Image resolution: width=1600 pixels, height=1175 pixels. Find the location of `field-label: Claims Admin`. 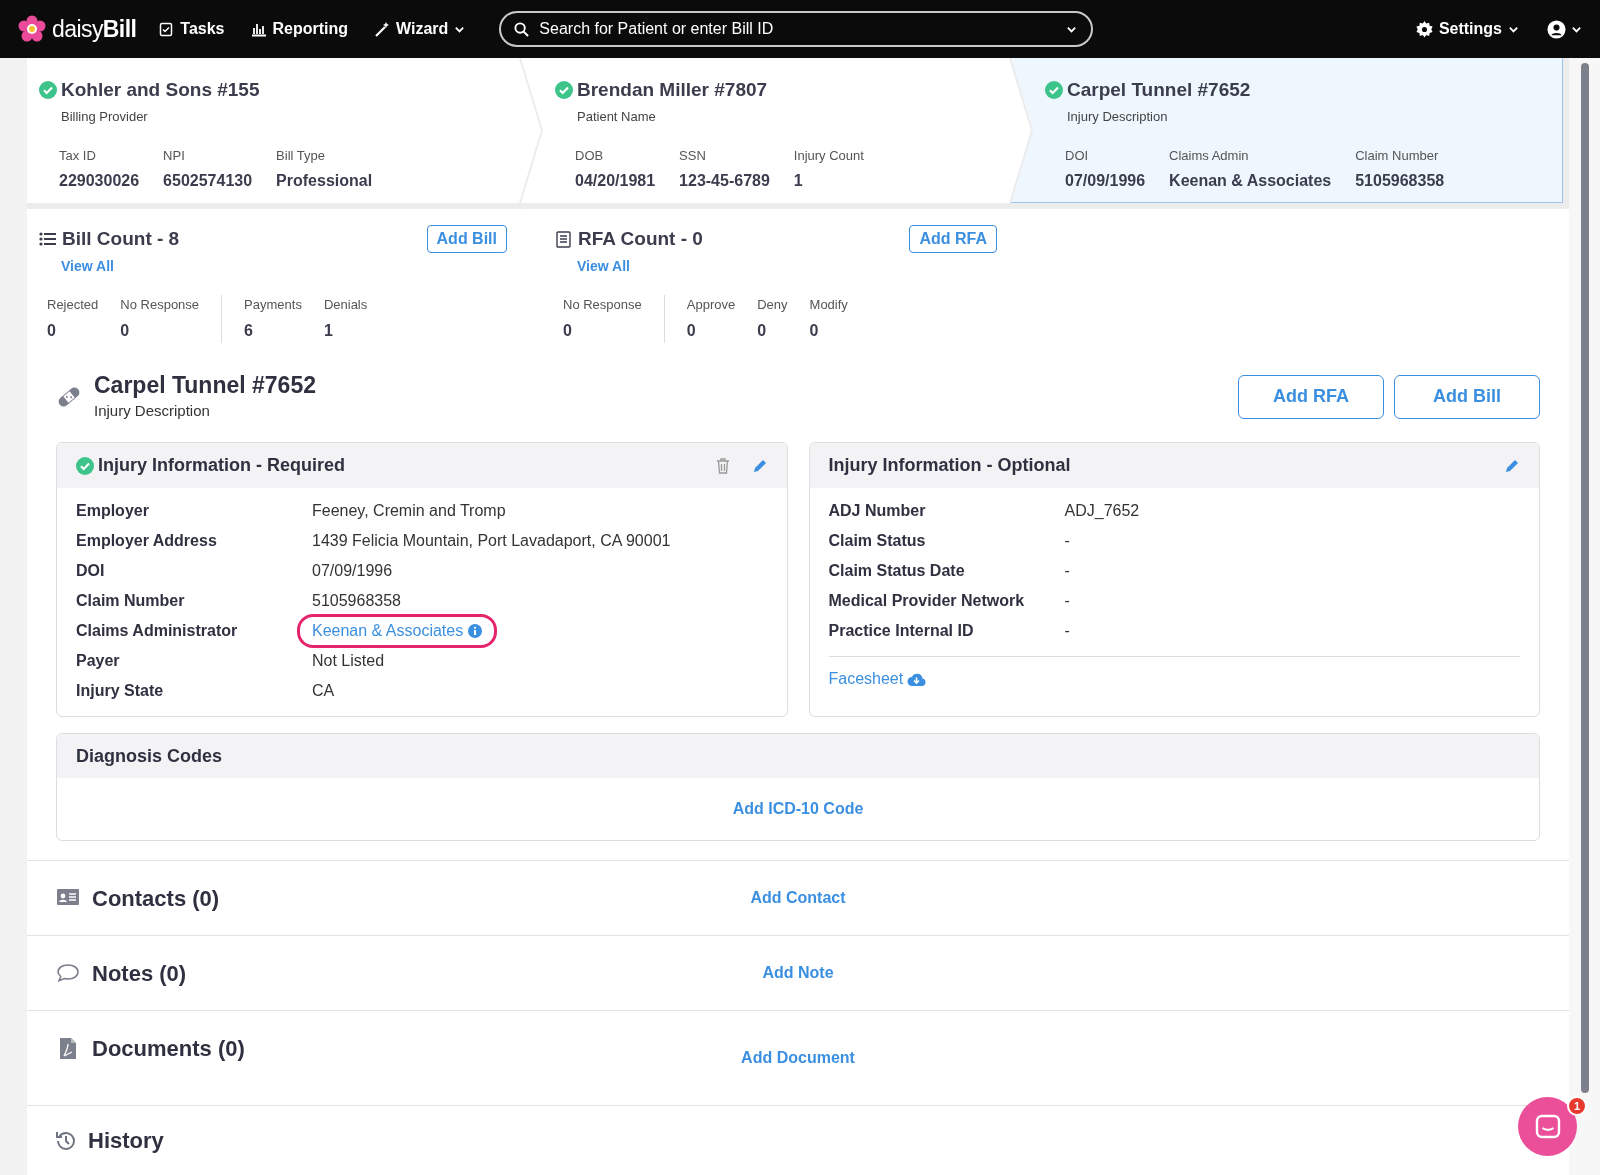

field-label: Claims Admin is located at coordinates (1209, 156).